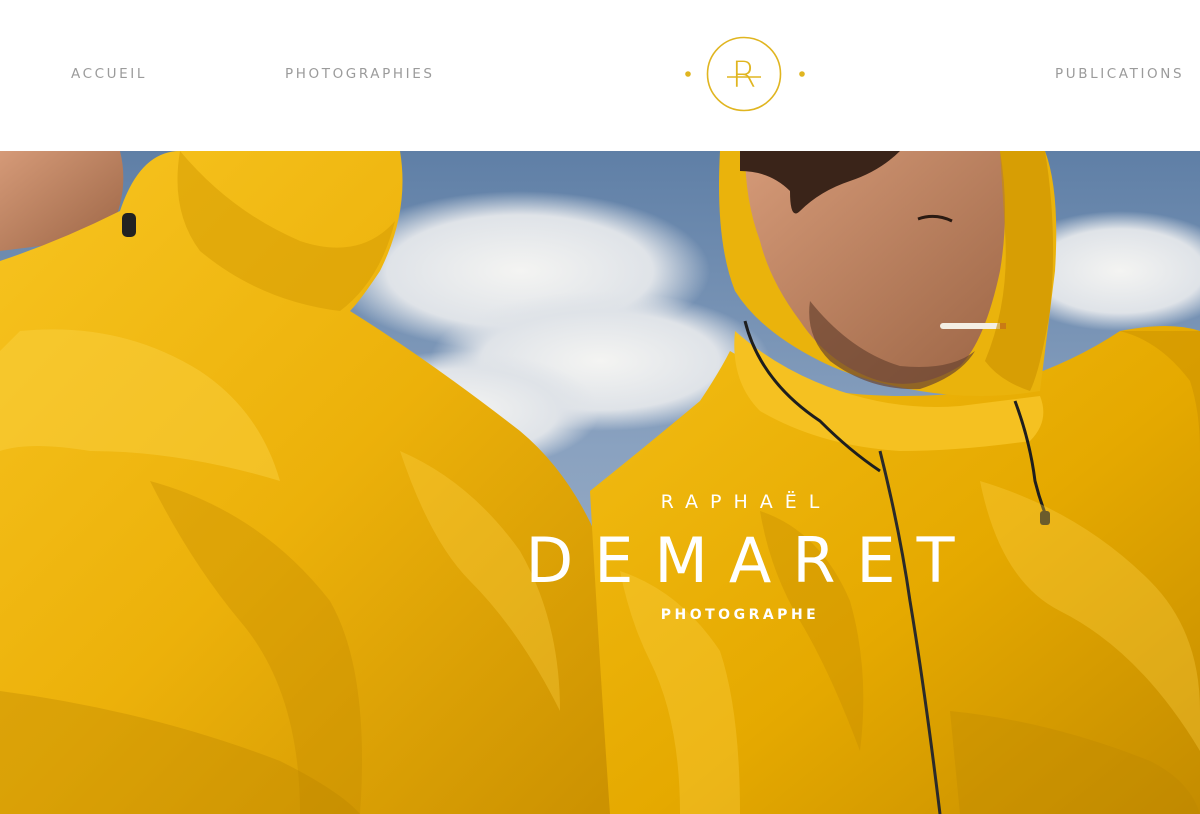 The width and height of the screenshot is (1200, 814). Describe the element at coordinates (360, 74) in the screenshot. I see `nav-link-photographies: PHOTOGRAPHIES` at that location.